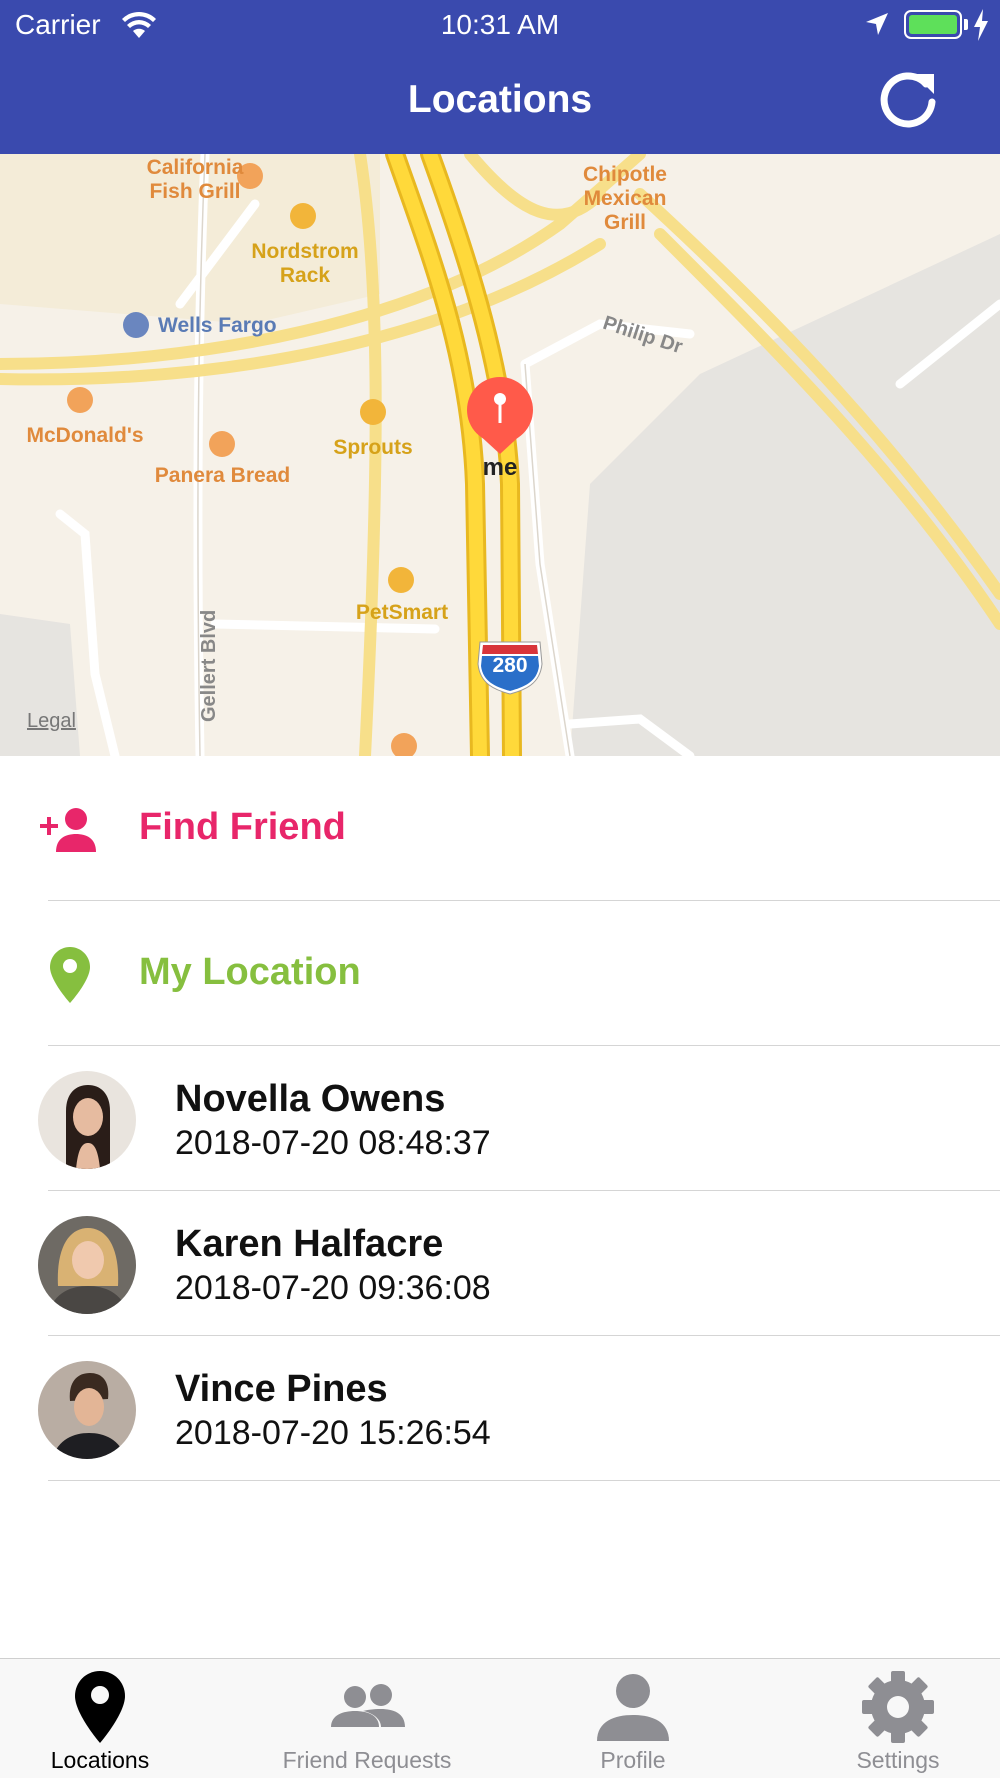 The width and height of the screenshot is (1000, 1778). Describe the element at coordinates (195, 180) in the screenshot. I see `poi-california-fish-grill: California Fish Grill` at that location.